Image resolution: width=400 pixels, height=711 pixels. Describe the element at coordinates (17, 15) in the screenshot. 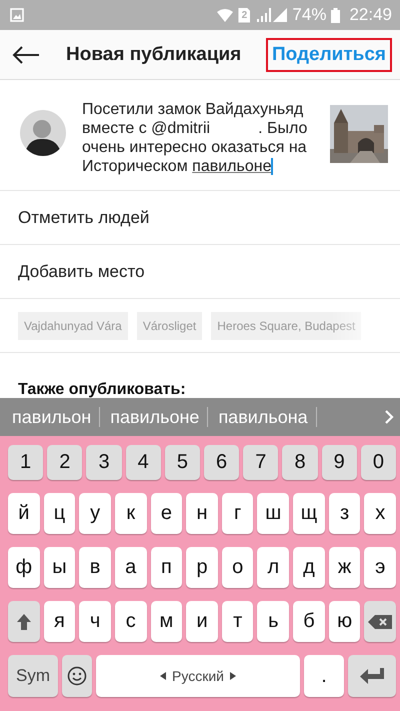

I see `image-icon` at that location.